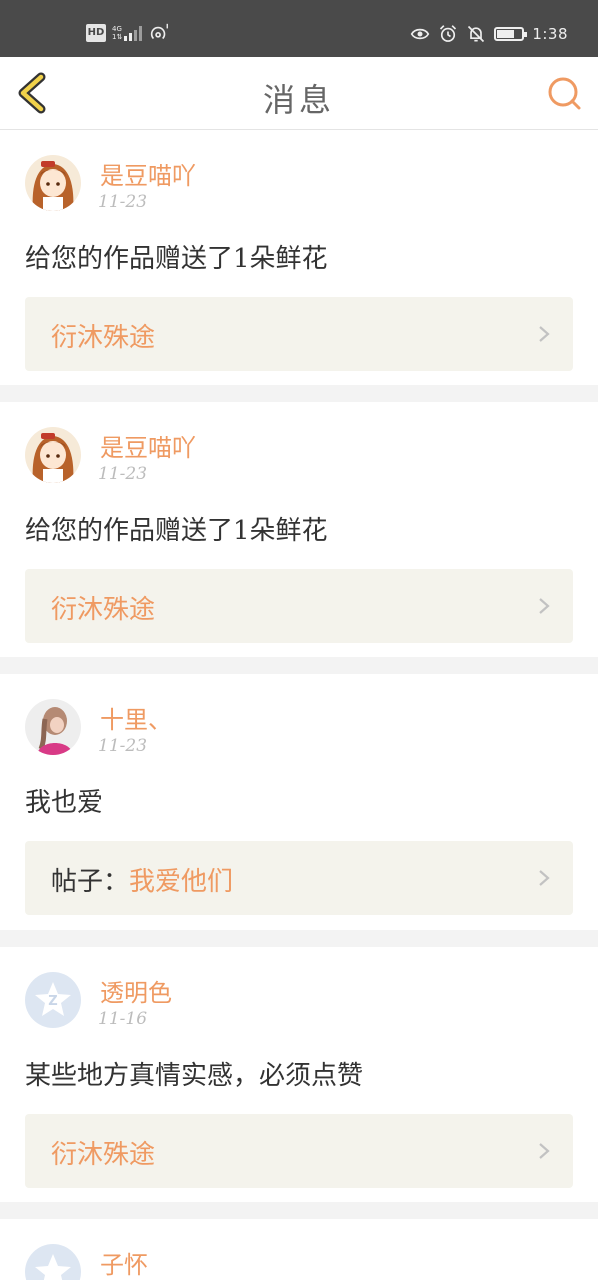 The height and width of the screenshot is (1280, 598). What do you see at coordinates (476, 34) in the screenshot?
I see `bell-off-icon` at bounding box center [476, 34].